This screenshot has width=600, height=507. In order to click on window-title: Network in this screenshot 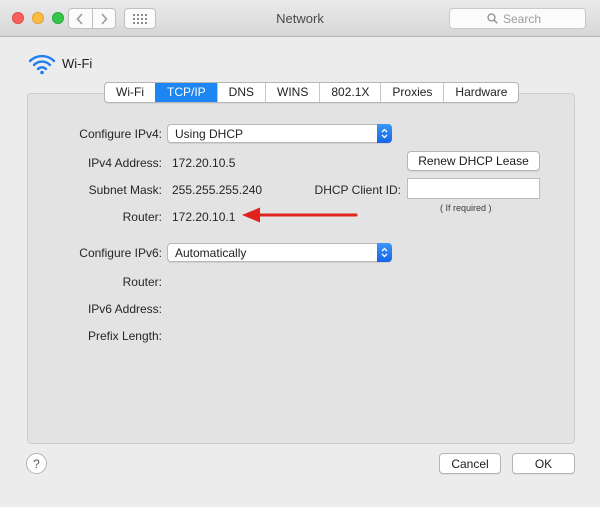, I will do `click(300, 18)`.